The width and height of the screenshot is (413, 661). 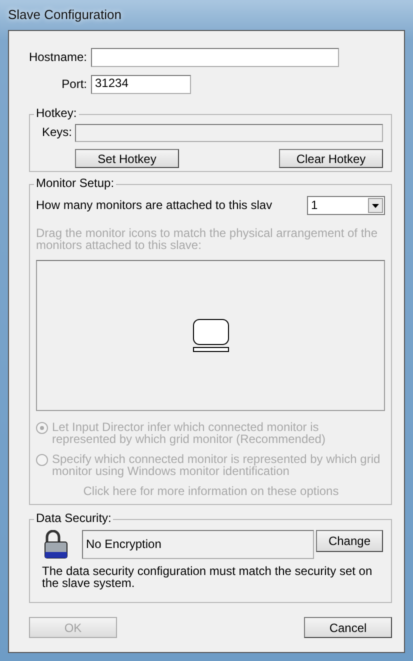 What do you see at coordinates (207, 239) in the screenshot?
I see `instructions-text: Drag the monitor icons to match the physical arrangement of the monitors attached to this slave:` at bounding box center [207, 239].